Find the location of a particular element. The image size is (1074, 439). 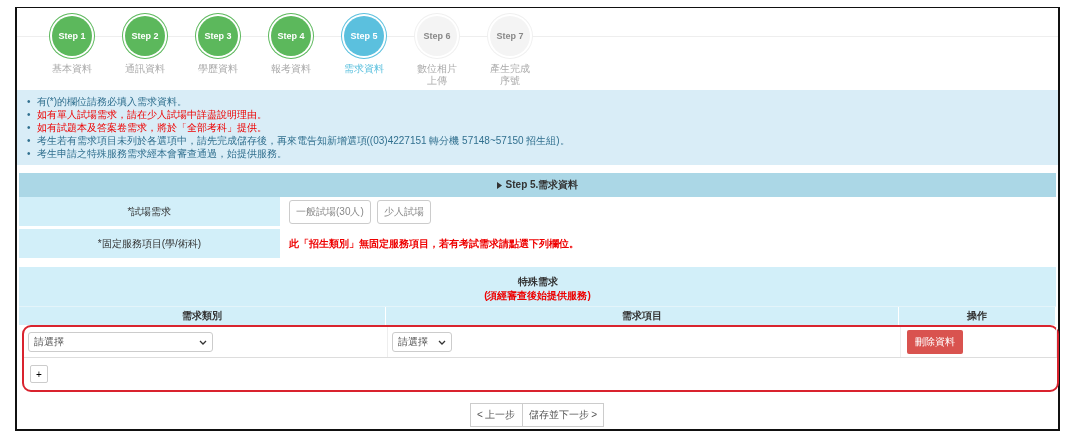

save-next-button: 儲存並下一步 > is located at coordinates (563, 415).